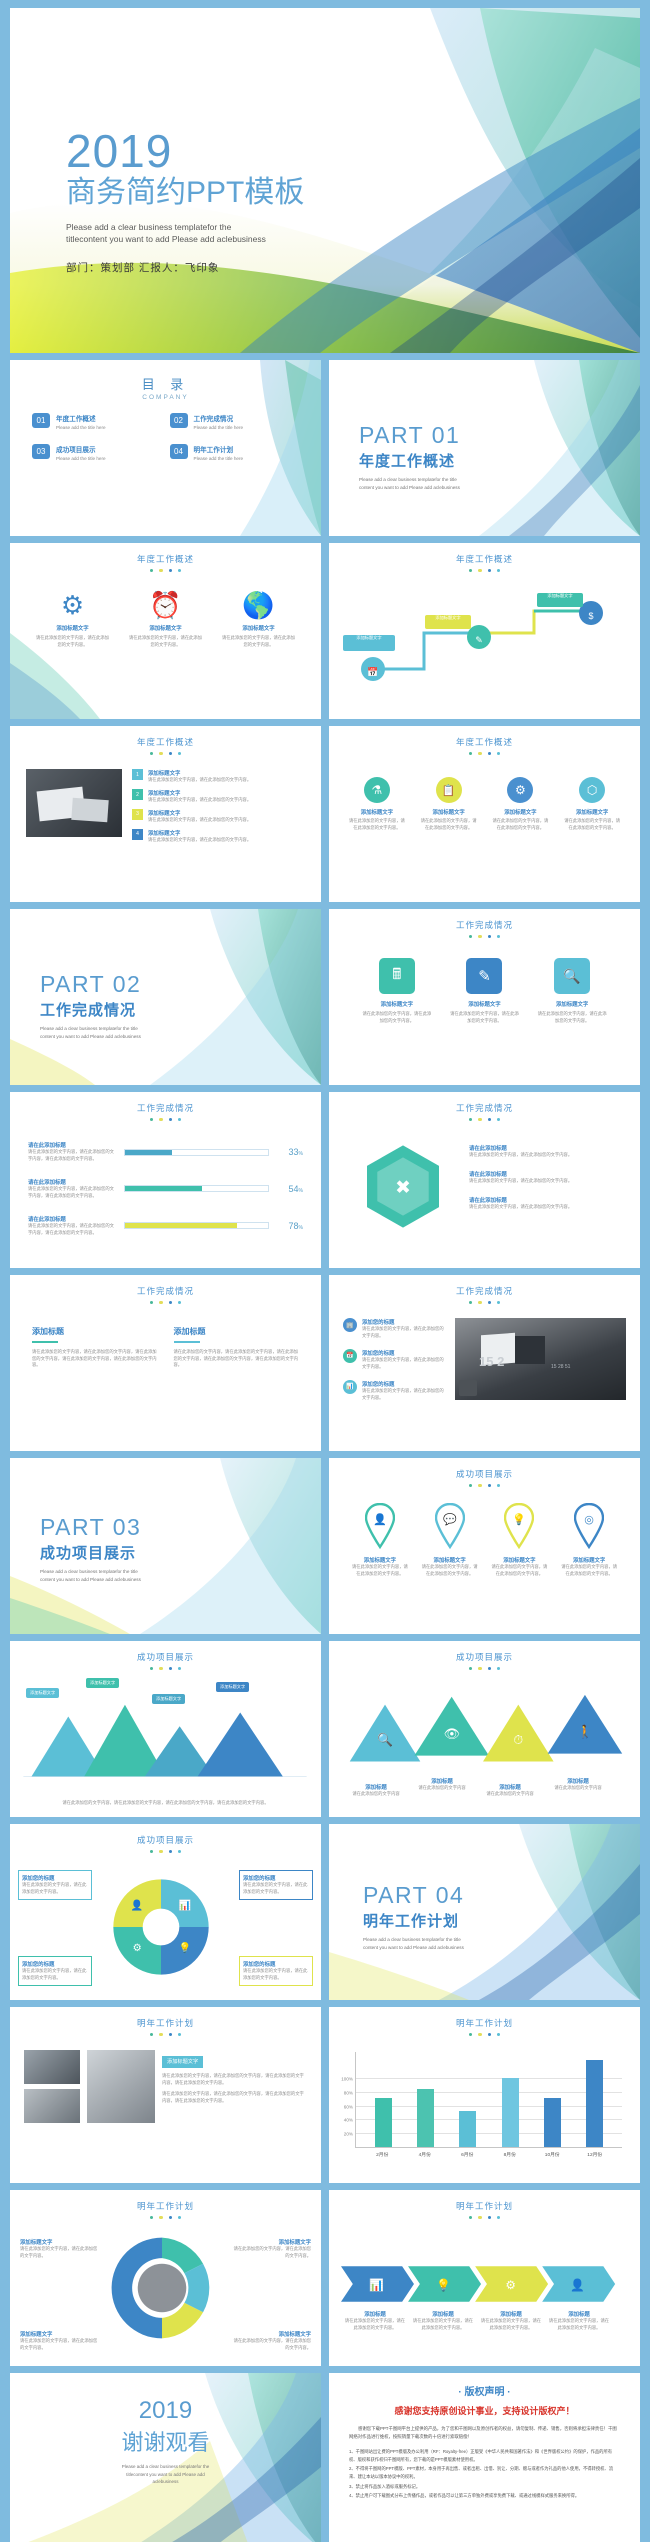 The image size is (650, 2542). I want to click on square-card: ✎ 添加标题文字 请在此添加您的文字内容，请在此添加您的文字内容。, so click(484, 991).